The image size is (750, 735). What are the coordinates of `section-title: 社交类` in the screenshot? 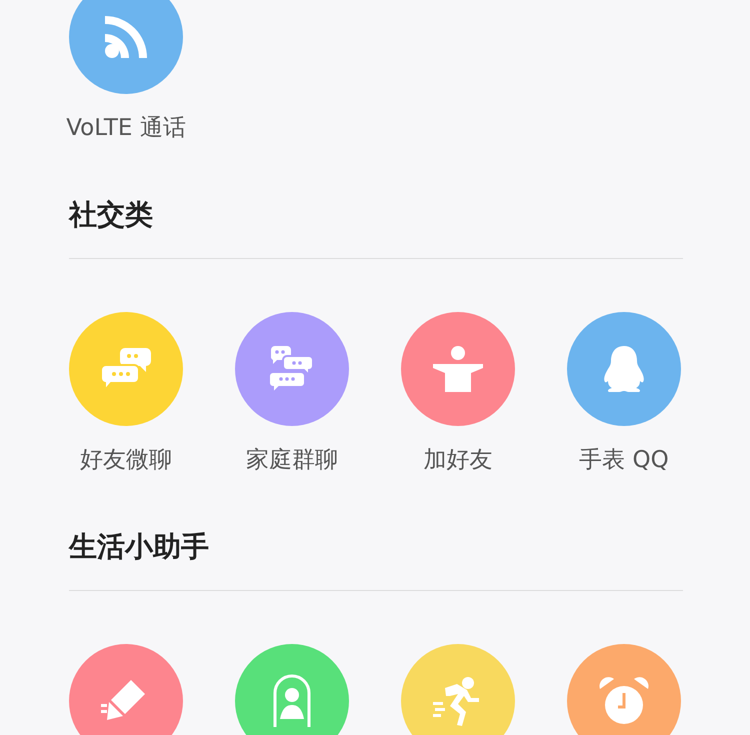 It's located at (111, 215).